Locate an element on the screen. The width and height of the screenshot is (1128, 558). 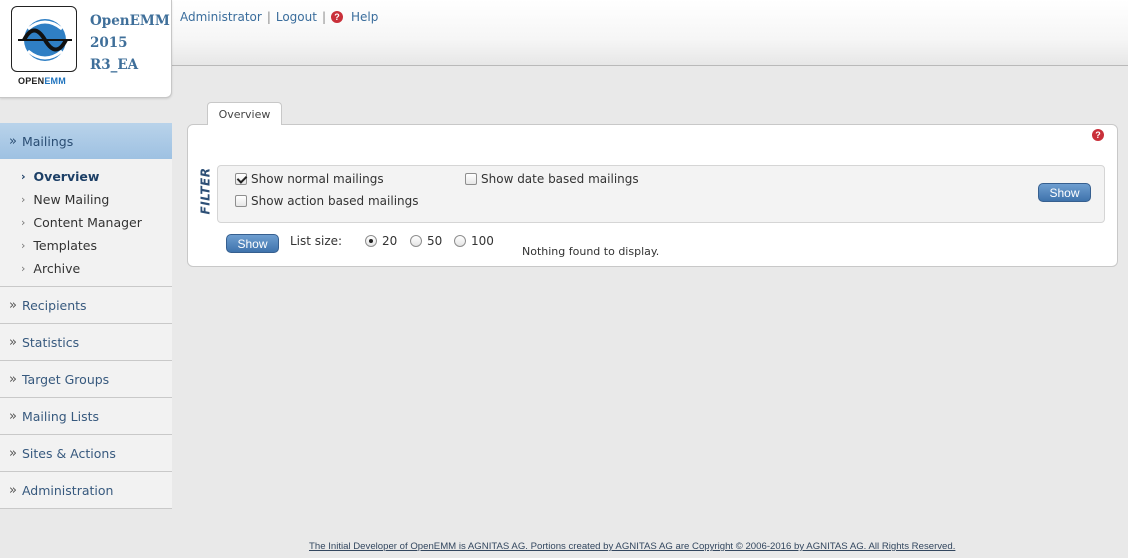
show-normal-mailings-checkbox: Show normal mailings is located at coordinates (309, 179).